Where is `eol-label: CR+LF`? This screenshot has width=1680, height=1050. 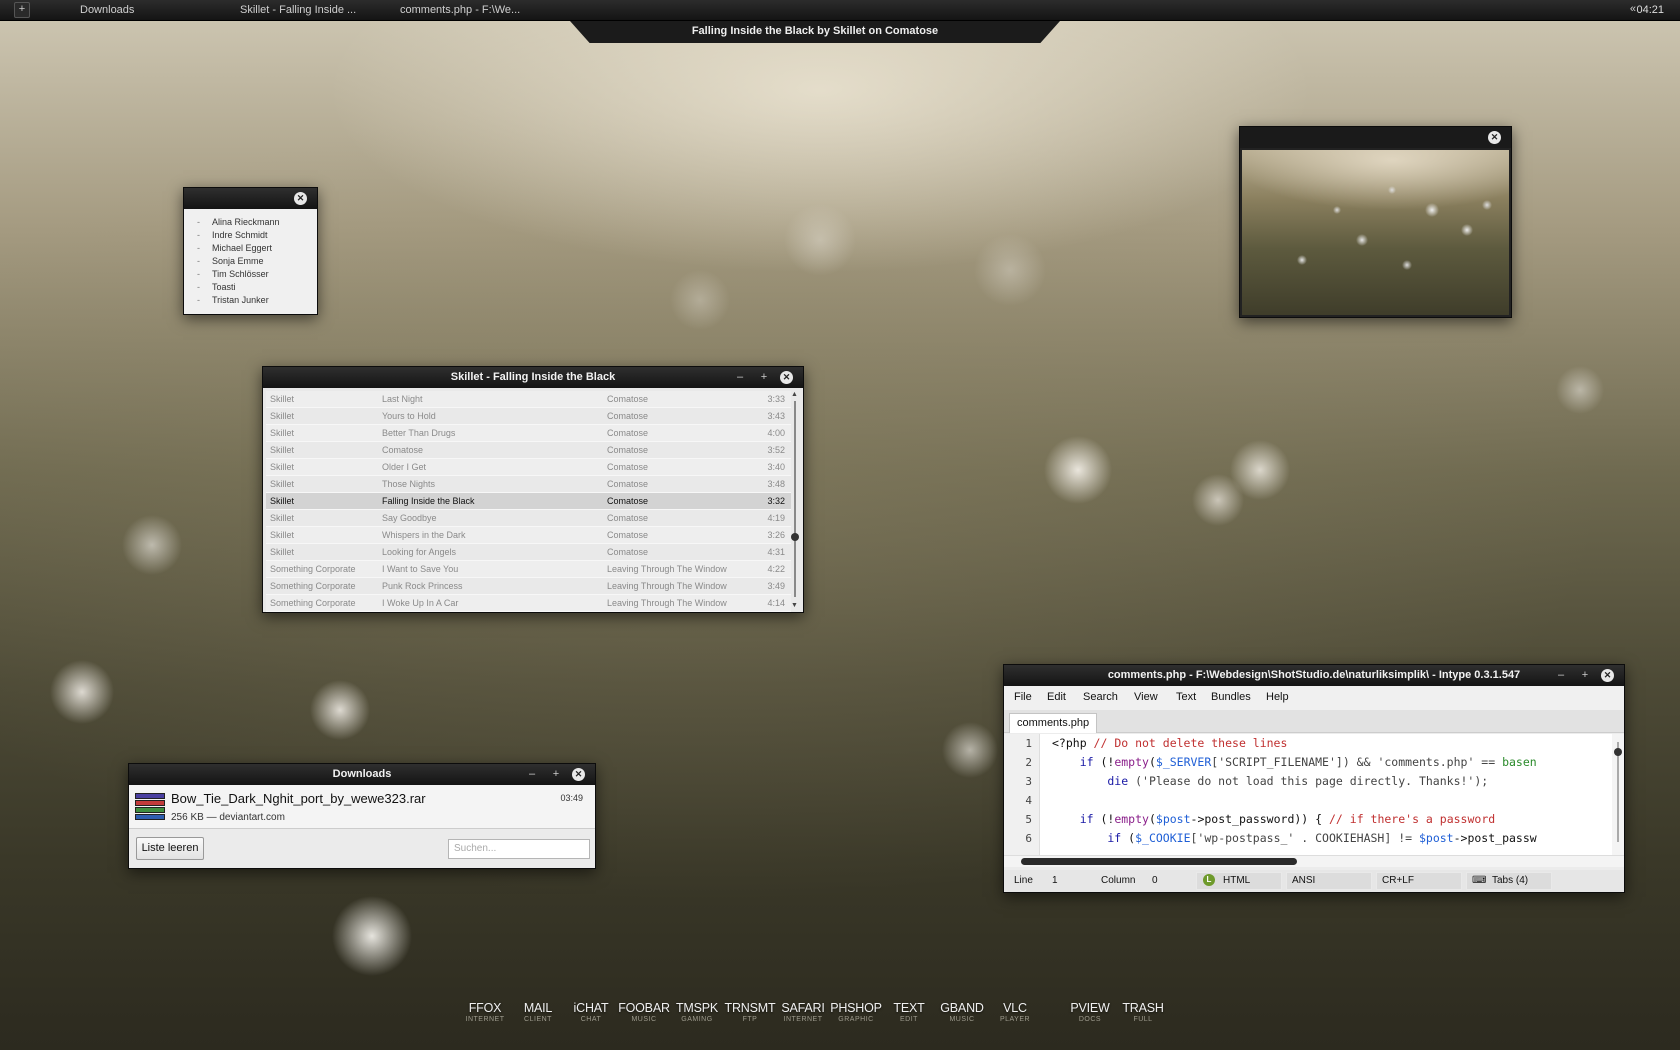 eol-label: CR+LF is located at coordinates (1398, 880).